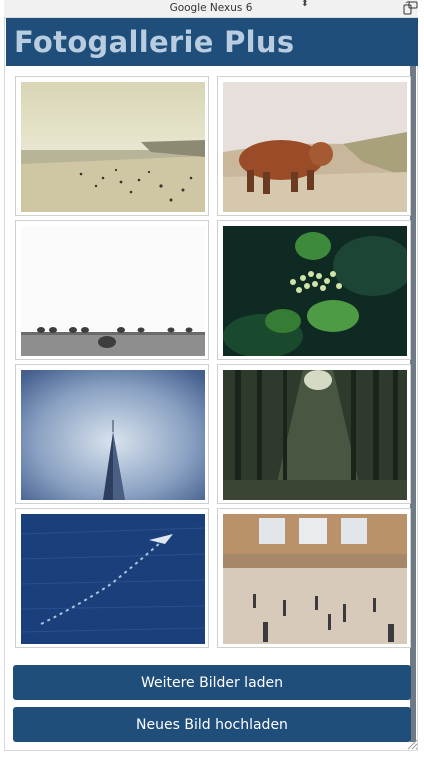  I want to click on app-title: Fotogallerie Plus, so click(154, 42).